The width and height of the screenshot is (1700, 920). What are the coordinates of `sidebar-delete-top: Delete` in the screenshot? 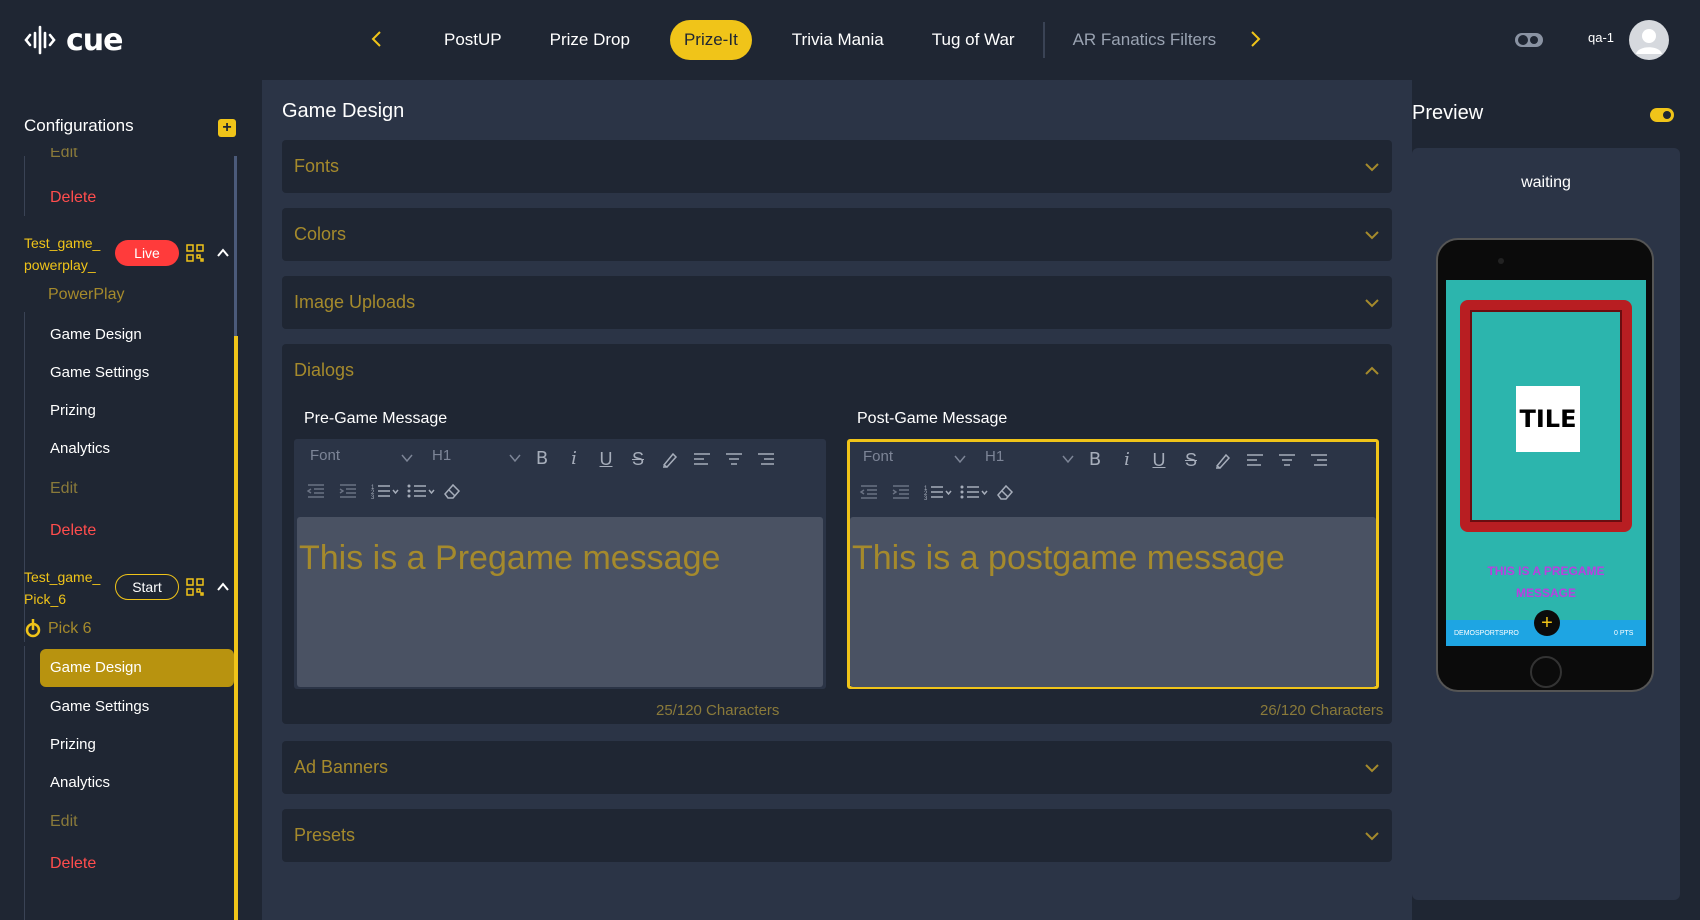 It's located at (73, 198).